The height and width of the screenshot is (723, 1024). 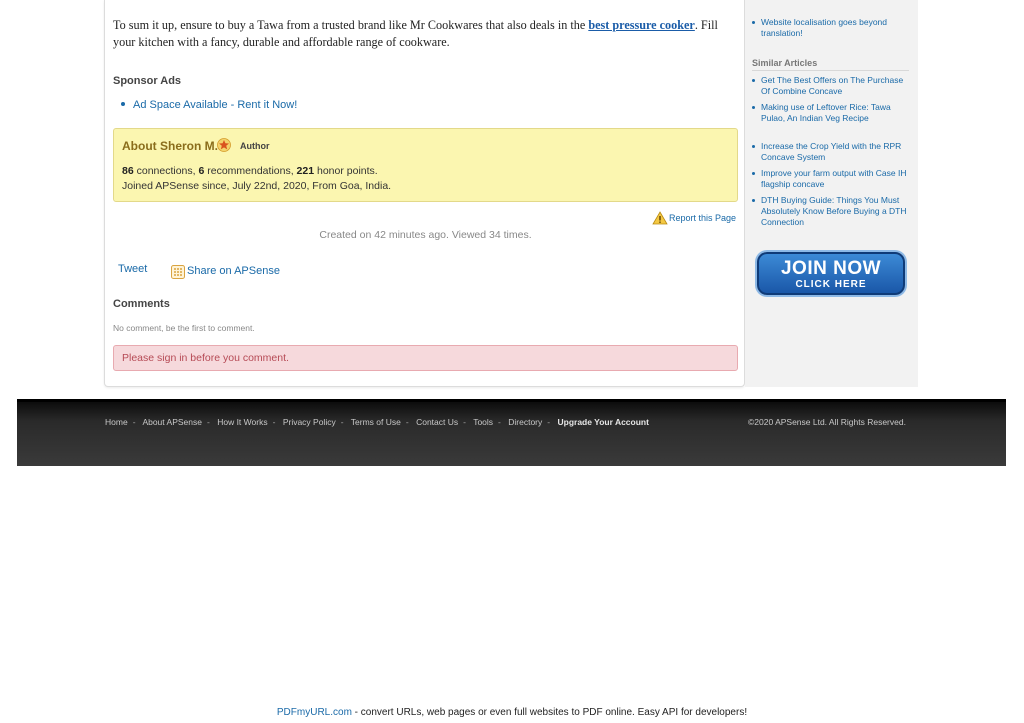 What do you see at coordinates (184, 328) in the screenshot?
I see `no-comment-text: No comment, be the first to comment.` at bounding box center [184, 328].